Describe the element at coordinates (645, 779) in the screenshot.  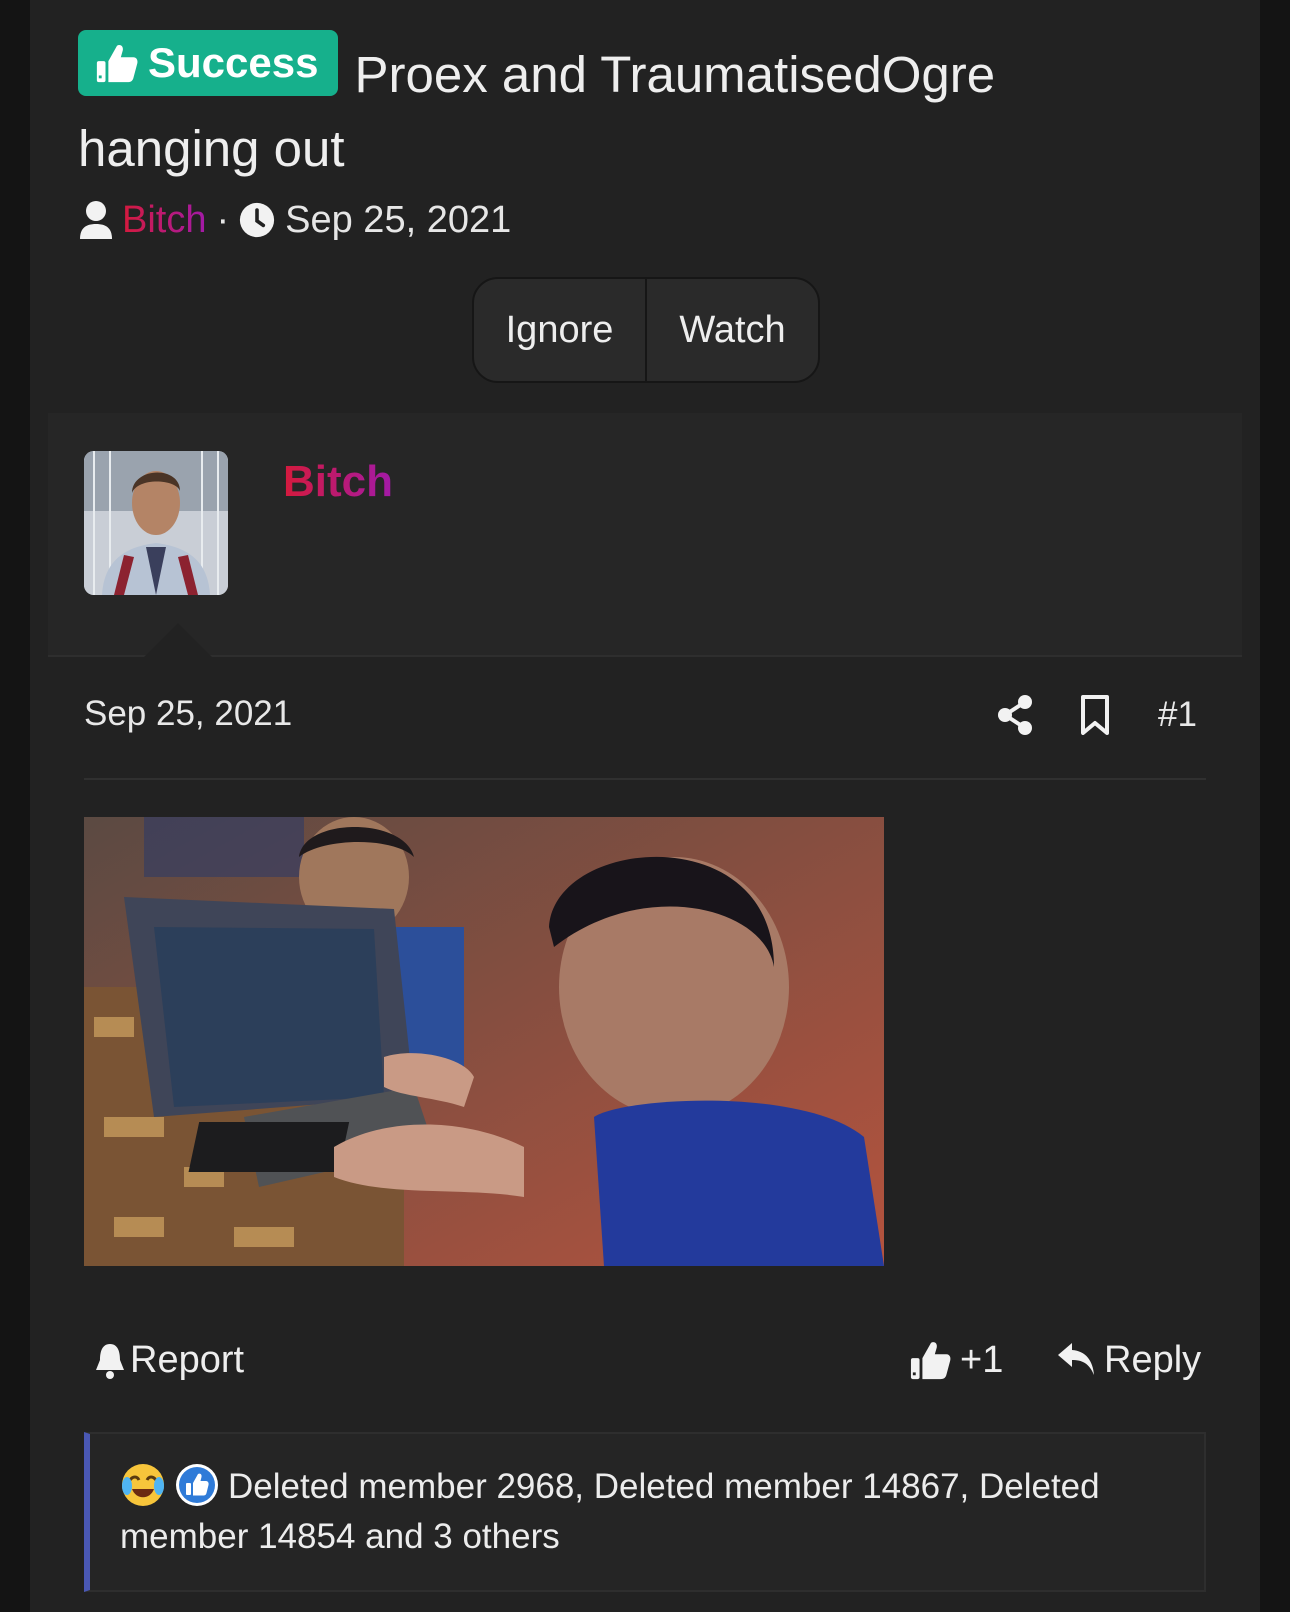
I see `post-header-divider` at that location.